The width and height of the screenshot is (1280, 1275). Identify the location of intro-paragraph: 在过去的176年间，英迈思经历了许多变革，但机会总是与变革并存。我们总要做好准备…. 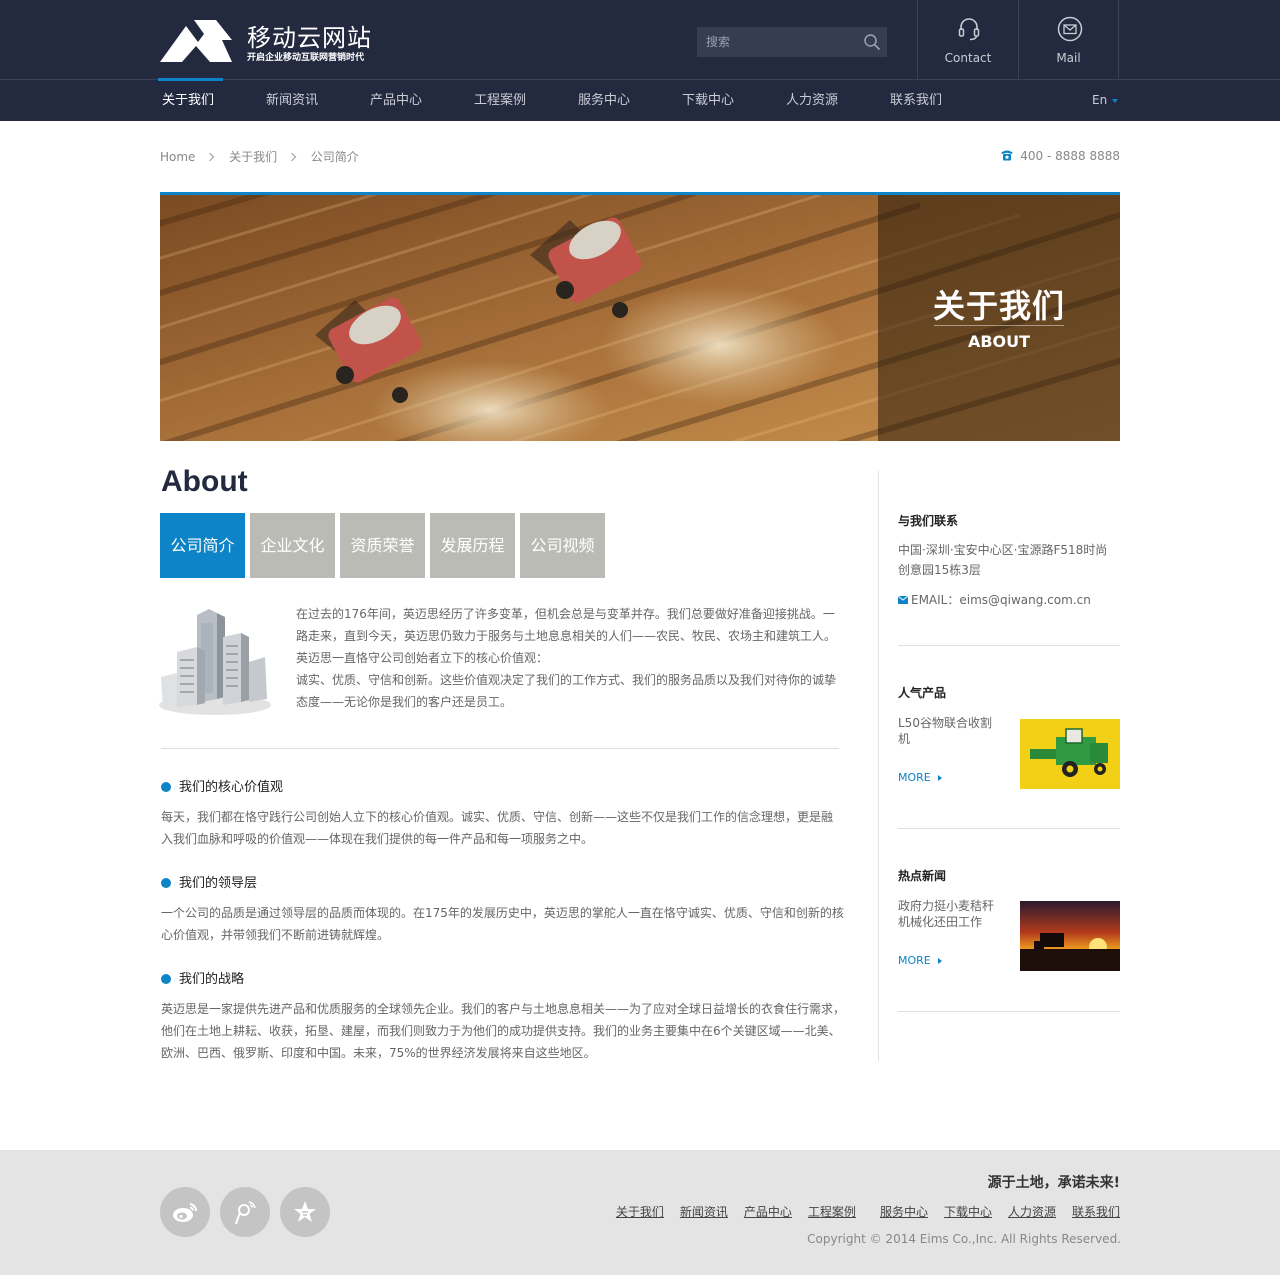
(569, 658).